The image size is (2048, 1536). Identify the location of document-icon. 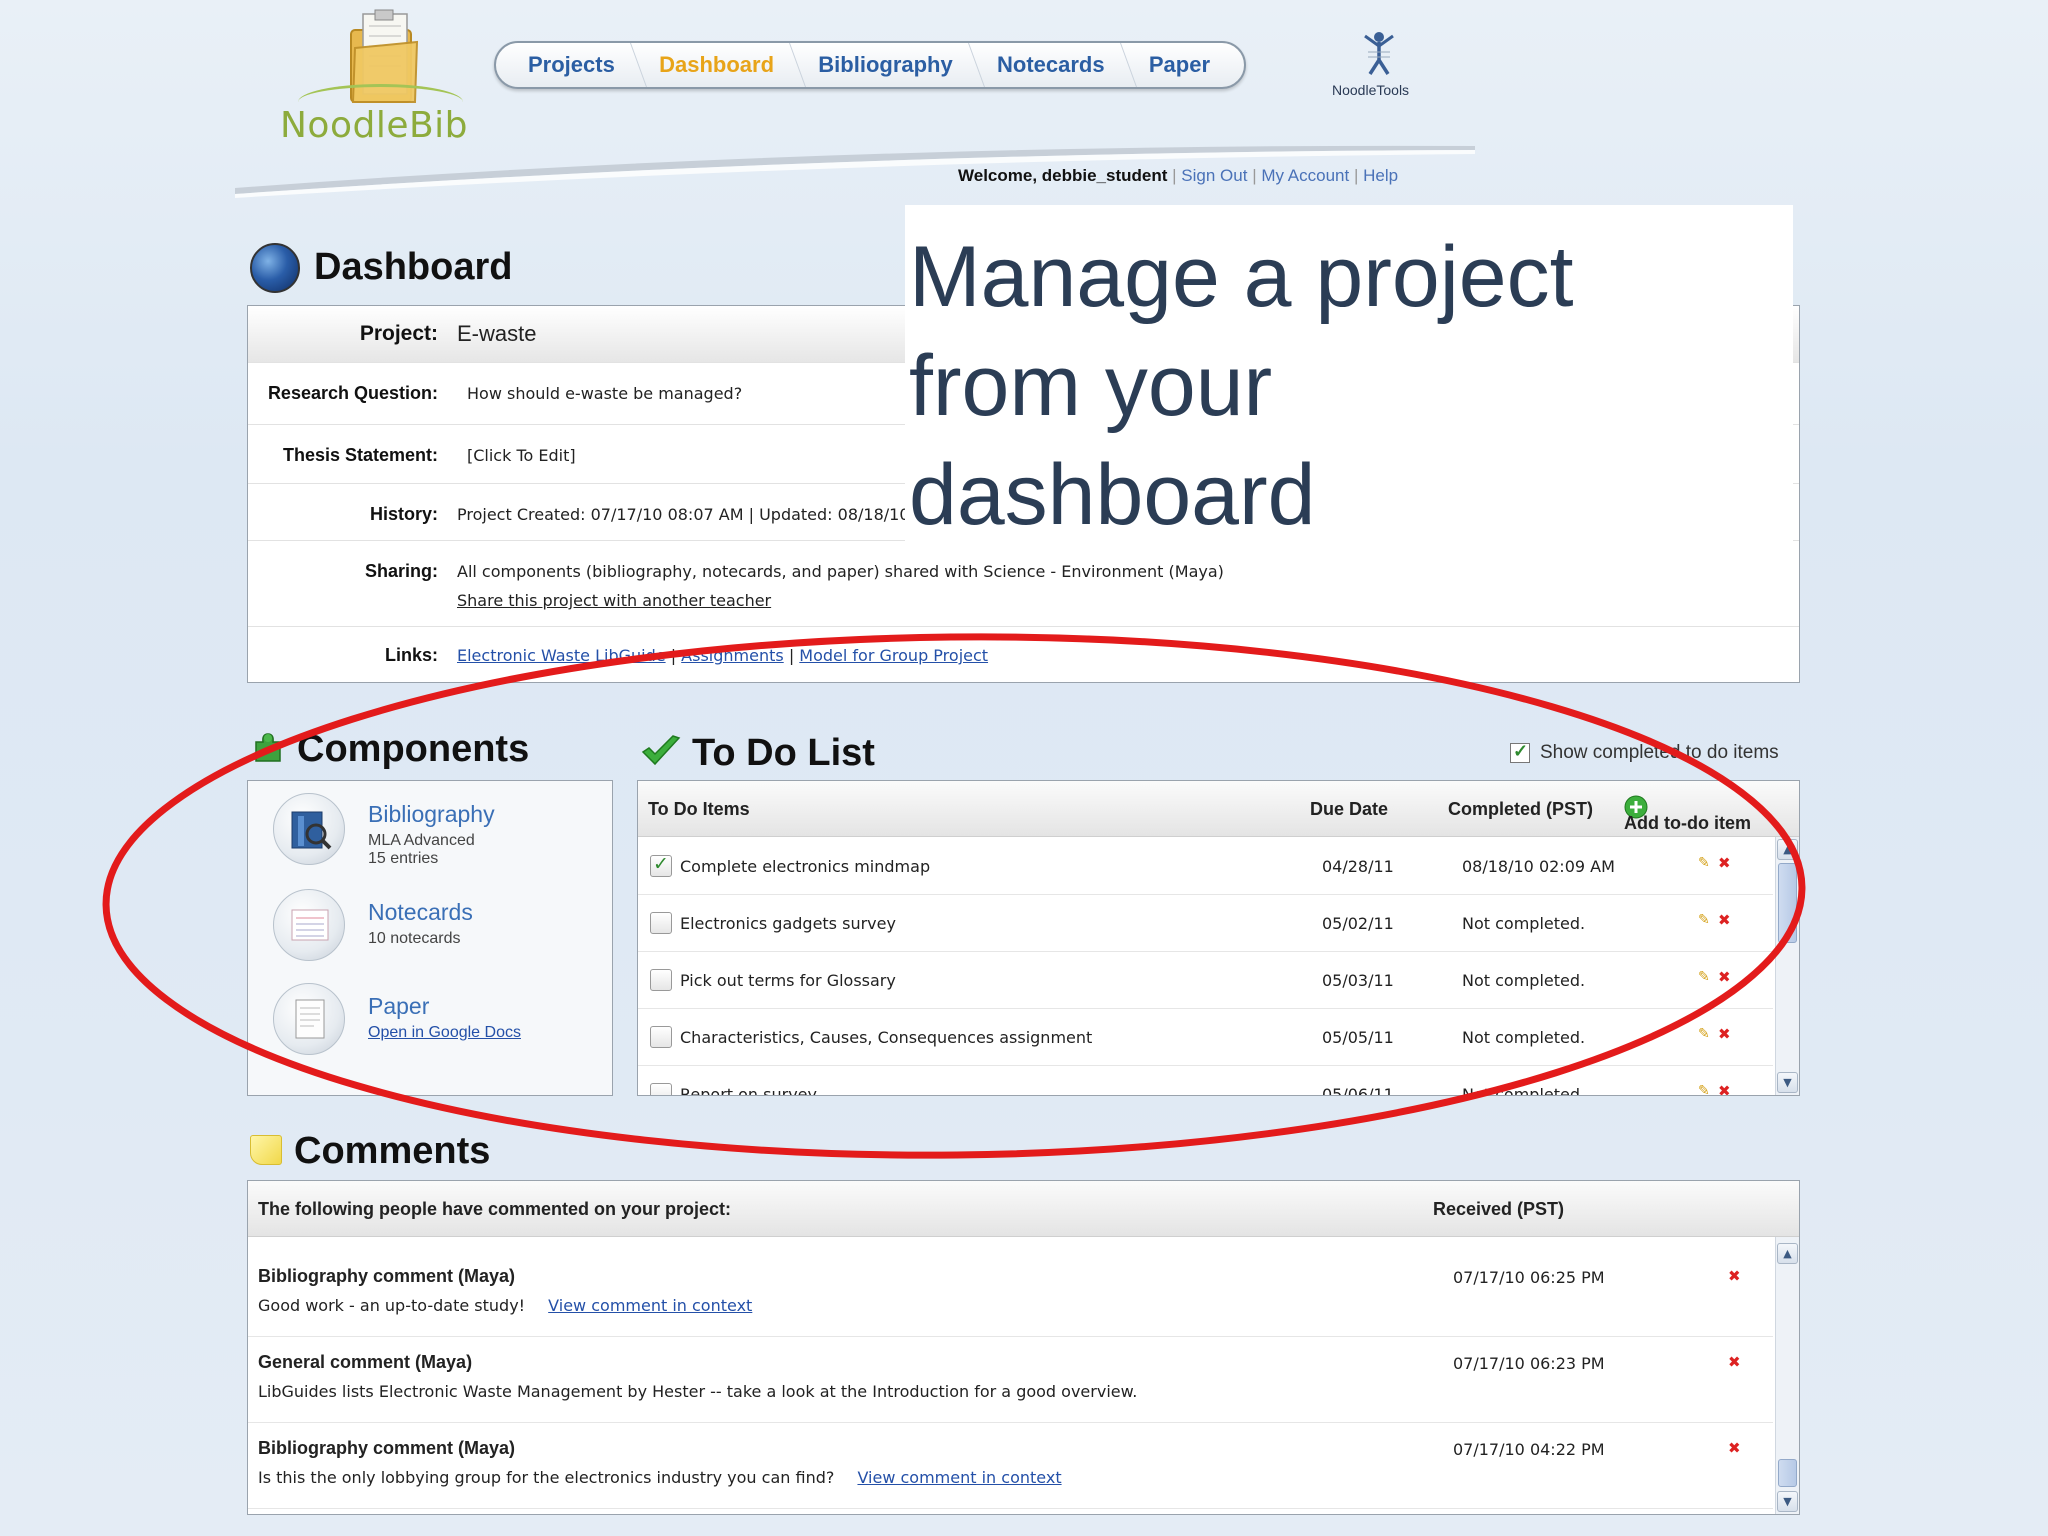
(310, 1019).